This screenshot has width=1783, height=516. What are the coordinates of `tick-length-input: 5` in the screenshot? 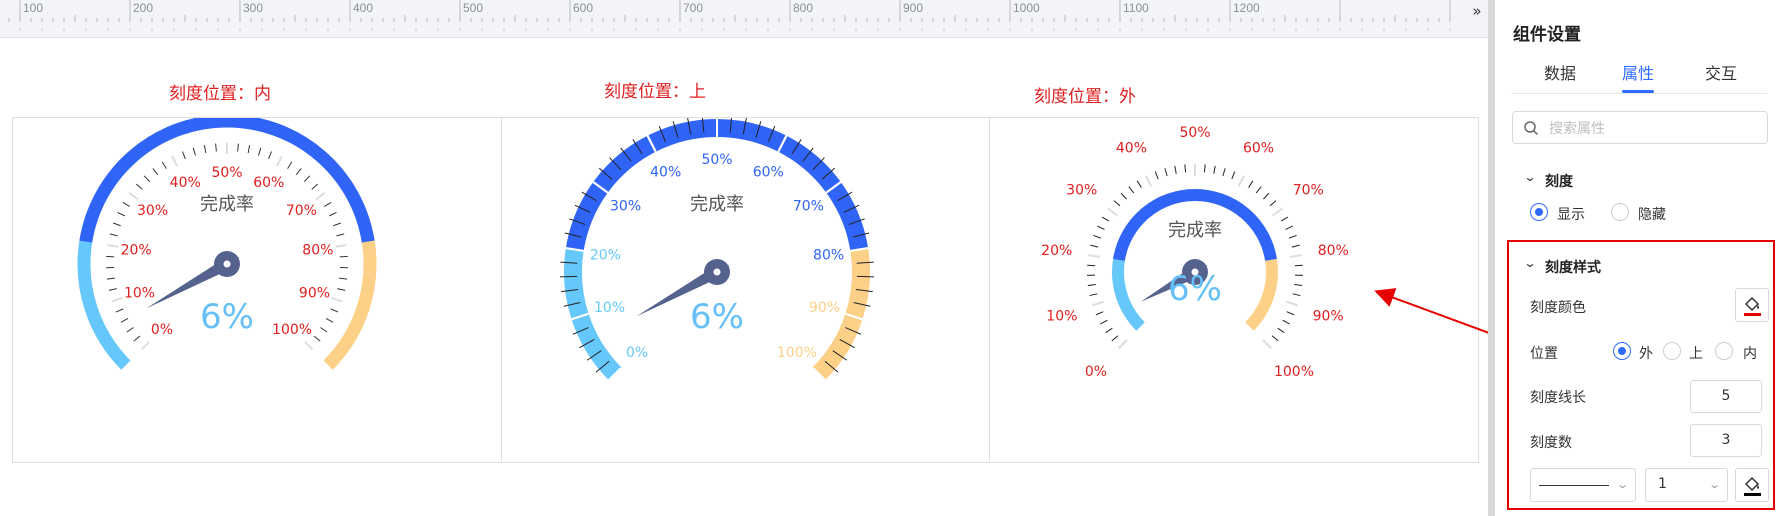 It's located at (1726, 396).